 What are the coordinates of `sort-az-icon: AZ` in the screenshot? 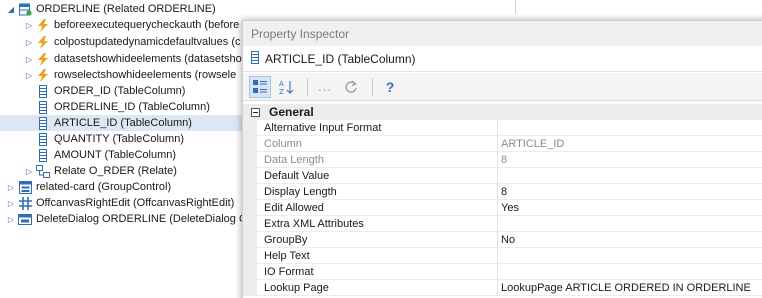 It's located at (286, 87).